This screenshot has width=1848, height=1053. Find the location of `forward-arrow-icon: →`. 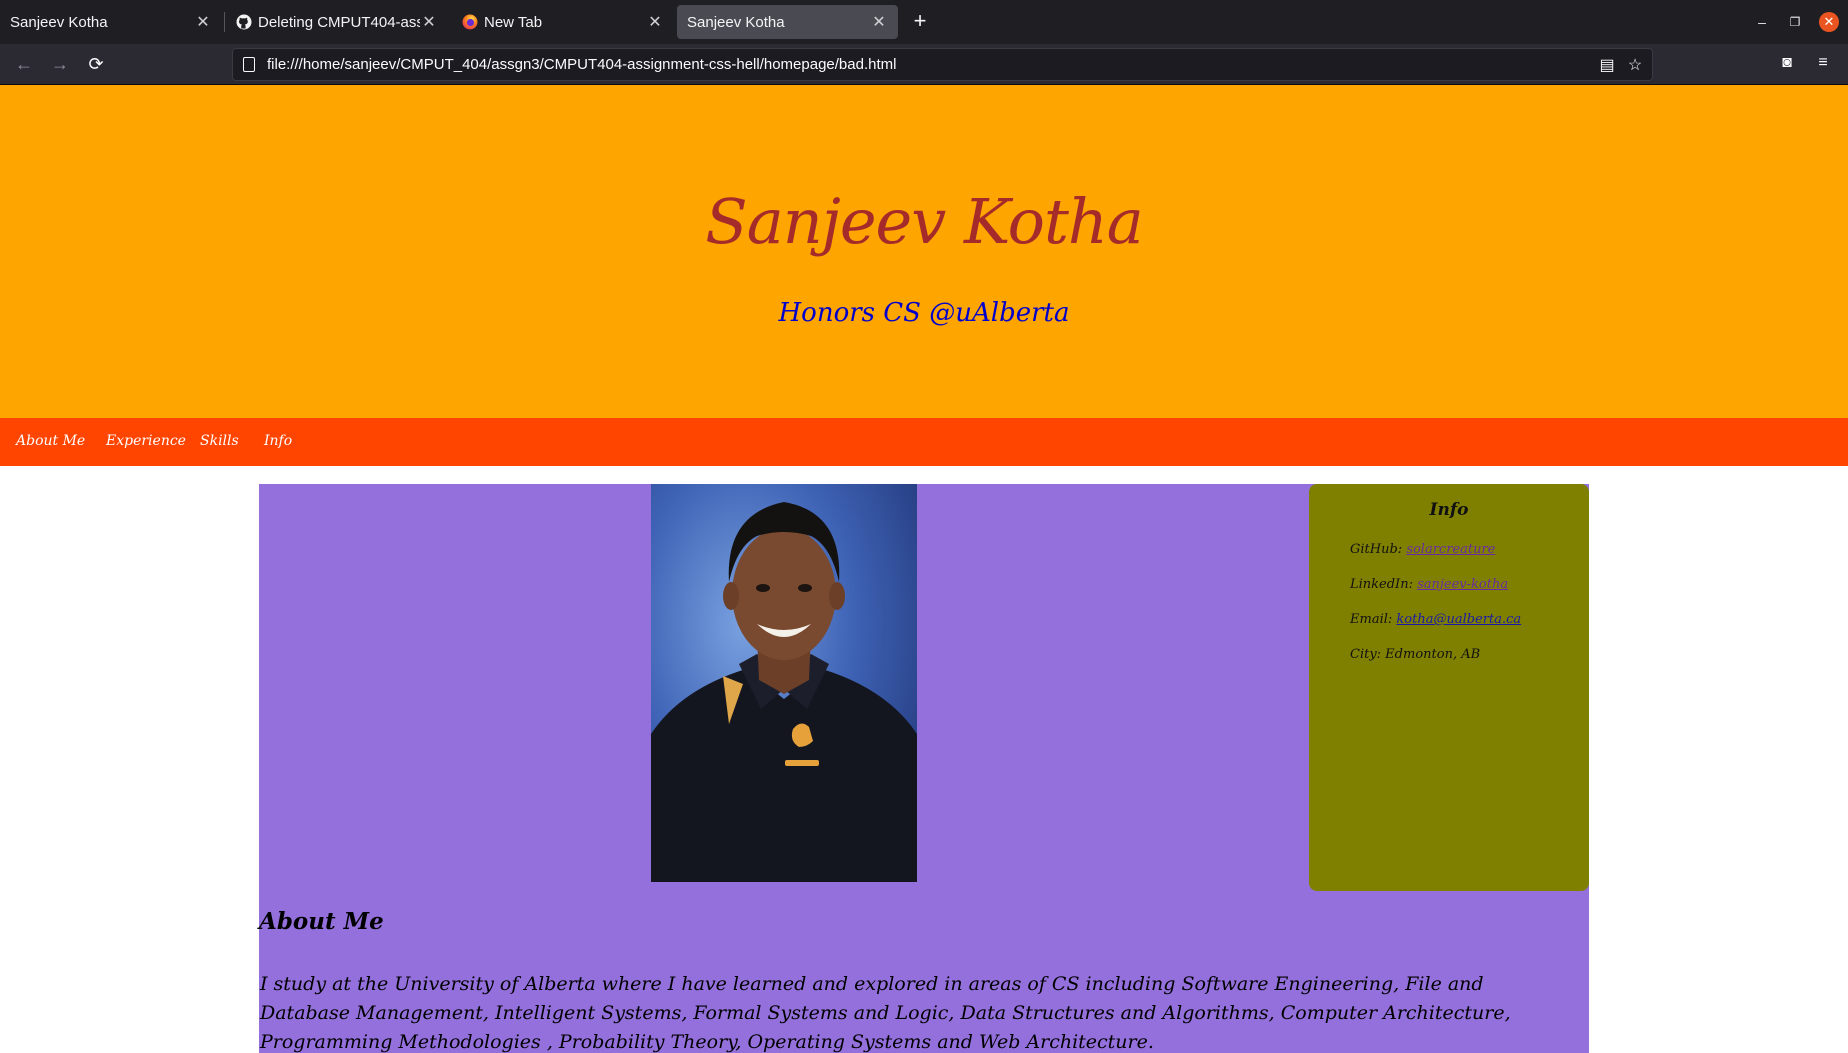

forward-arrow-icon: → is located at coordinates (60, 64).